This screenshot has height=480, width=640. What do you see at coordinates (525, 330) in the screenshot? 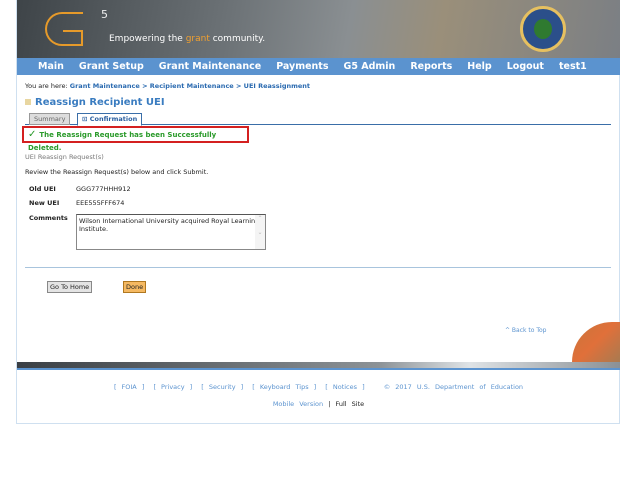
I see `back-to-top-link: ^ Back to Top` at bounding box center [525, 330].